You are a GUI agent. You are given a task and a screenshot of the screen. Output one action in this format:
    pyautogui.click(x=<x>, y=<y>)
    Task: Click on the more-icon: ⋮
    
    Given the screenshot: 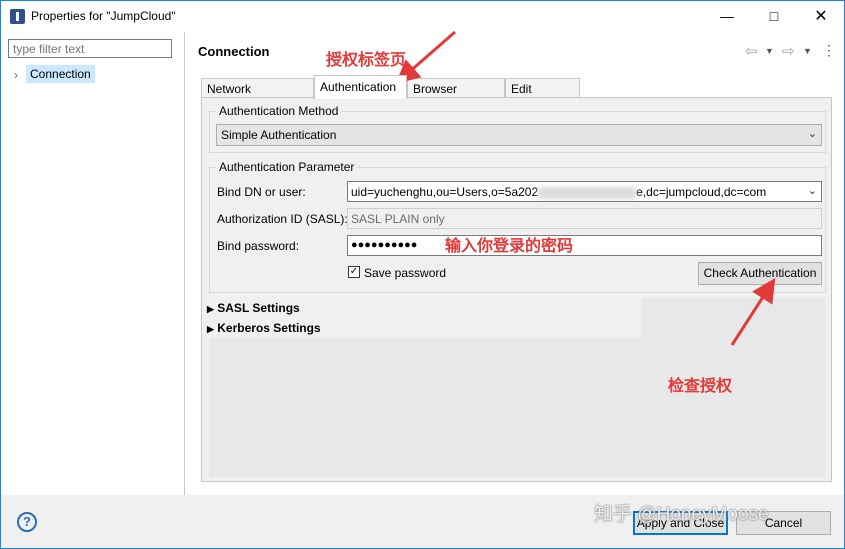 What is the action you would take?
    pyautogui.click(x=829, y=50)
    